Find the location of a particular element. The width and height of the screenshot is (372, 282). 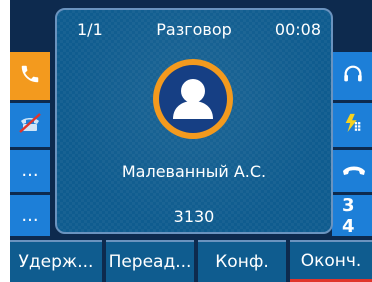

conference-button: Конф. is located at coordinates (242, 261).